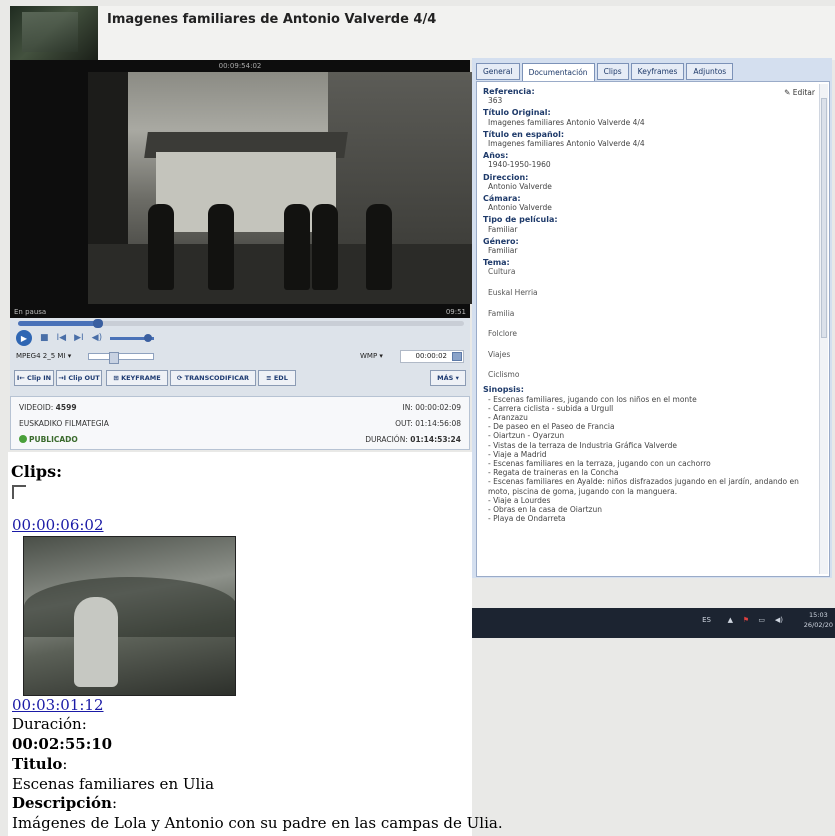 Image resolution: width=835 pixels, height=836 pixels. What do you see at coordinates (818, 625) in the screenshot?
I see `clock-date: 26/02/20` at bounding box center [818, 625].